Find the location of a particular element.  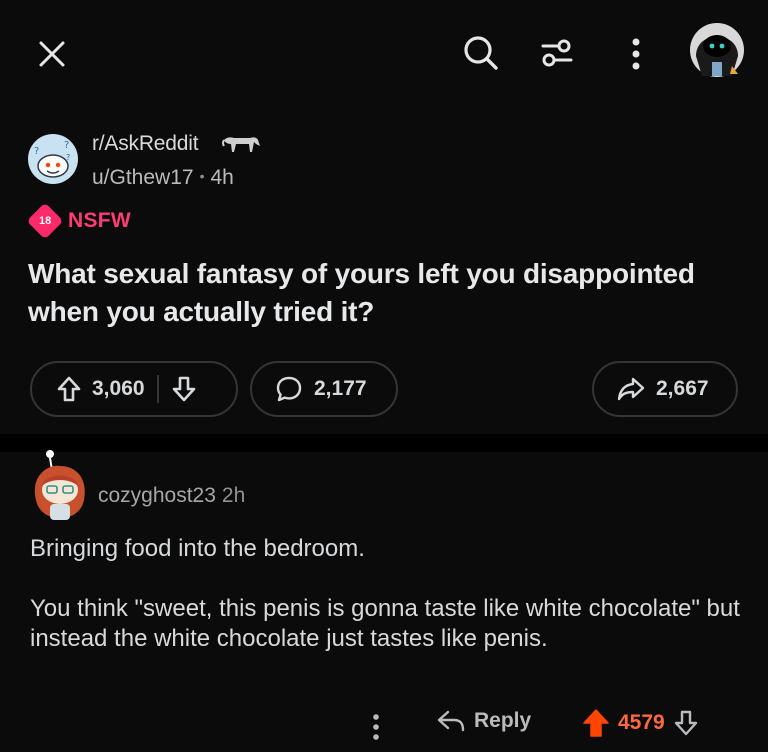

comment-username: cozyghost23 is located at coordinates (157, 495).